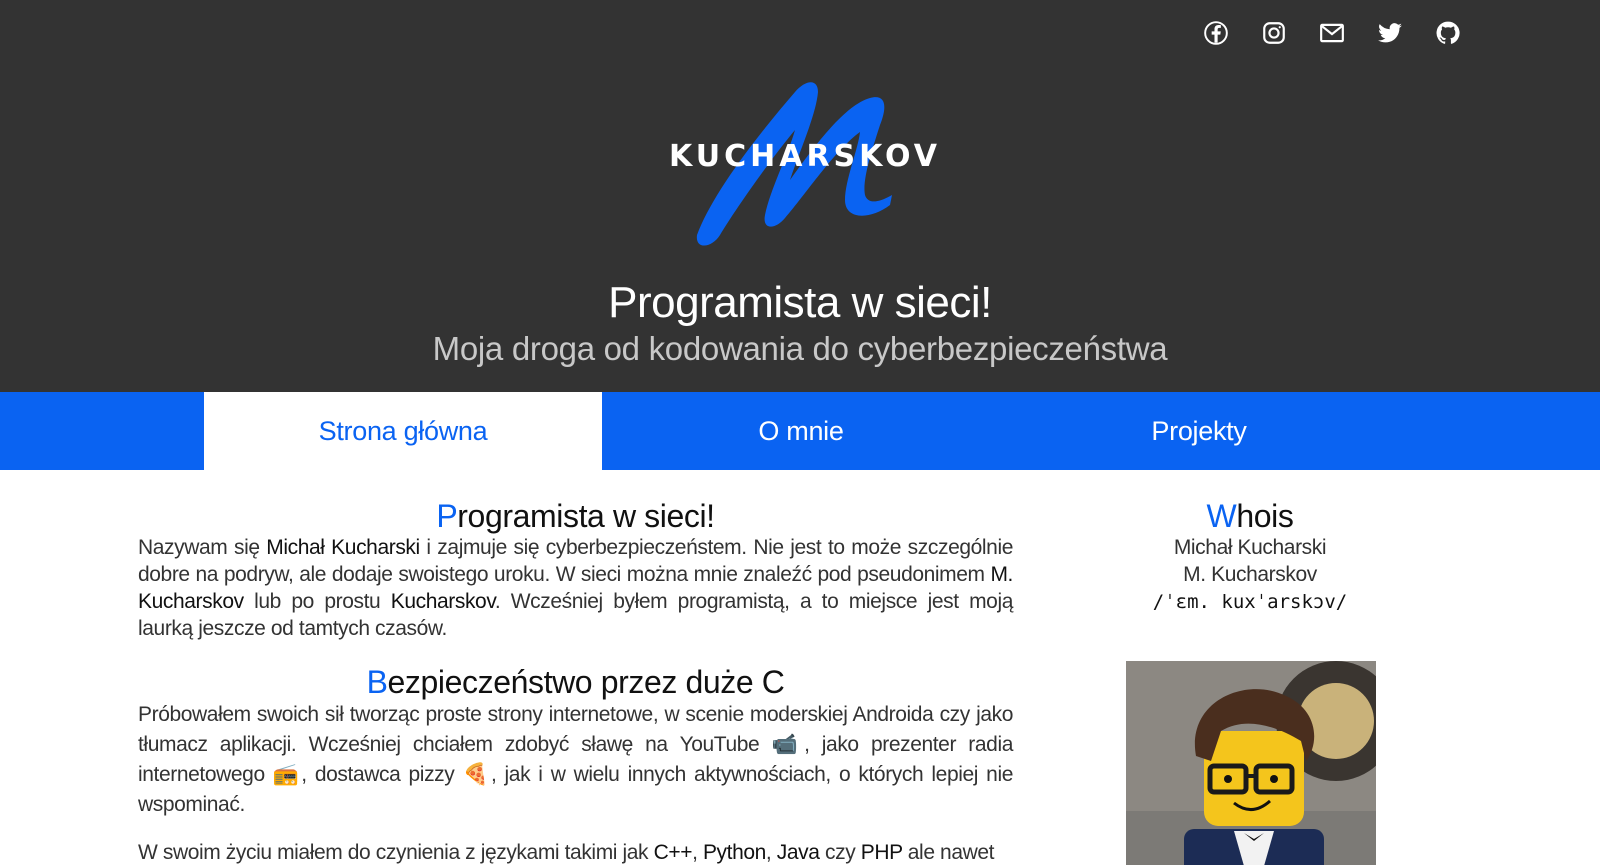 This screenshot has width=1600, height=865. I want to click on section-title-intro: Programista w sieci!, so click(575, 516).